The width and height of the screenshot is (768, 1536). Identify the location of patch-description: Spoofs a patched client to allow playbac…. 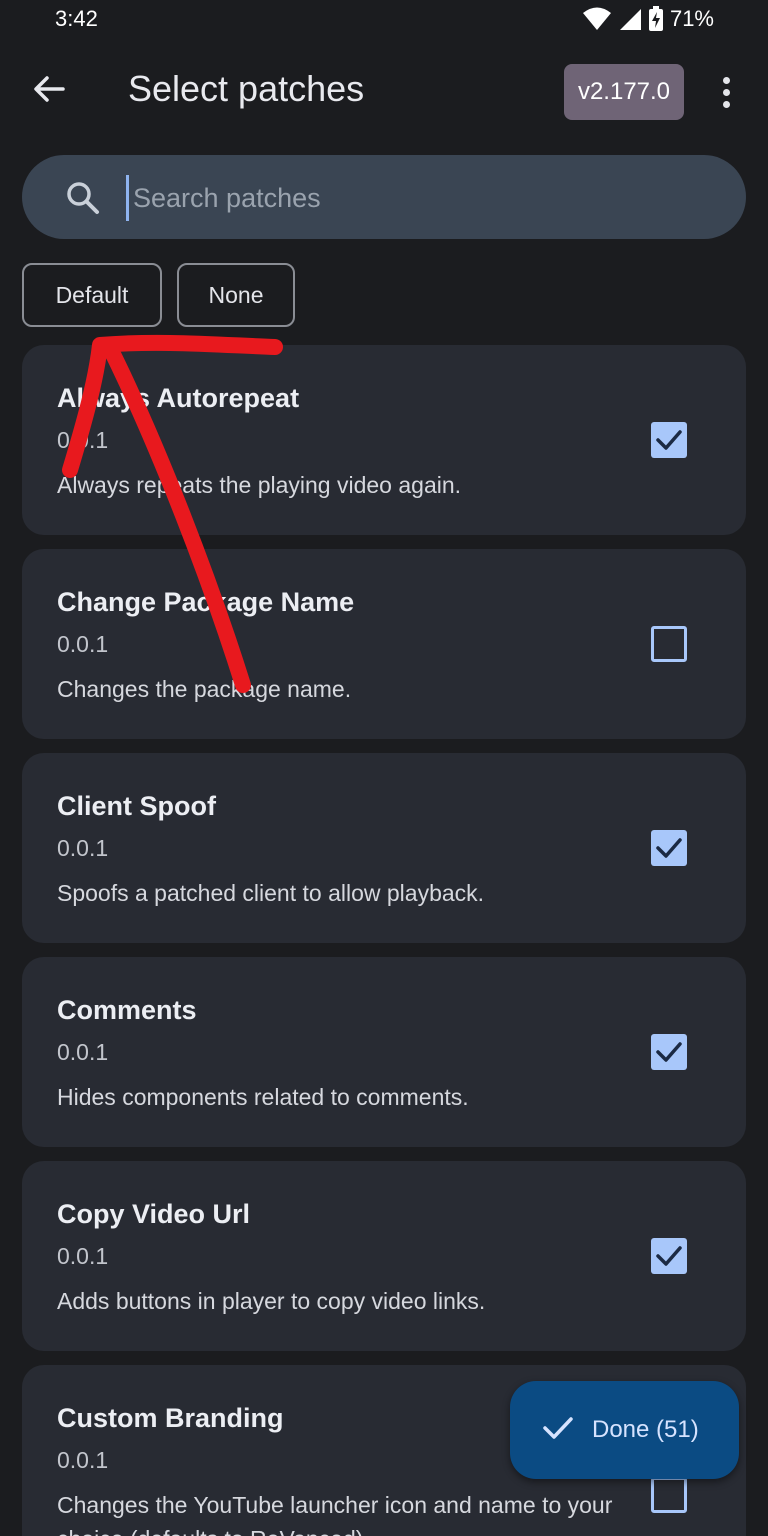
(271, 893).